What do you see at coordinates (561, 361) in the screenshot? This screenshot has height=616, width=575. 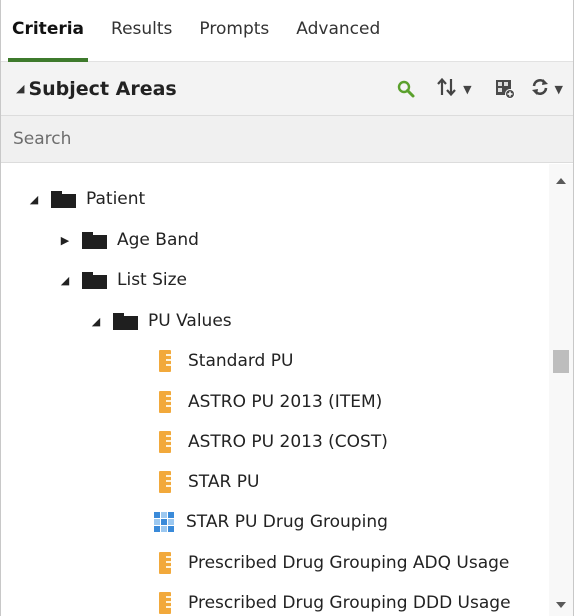 I see `scroll-thumb` at bounding box center [561, 361].